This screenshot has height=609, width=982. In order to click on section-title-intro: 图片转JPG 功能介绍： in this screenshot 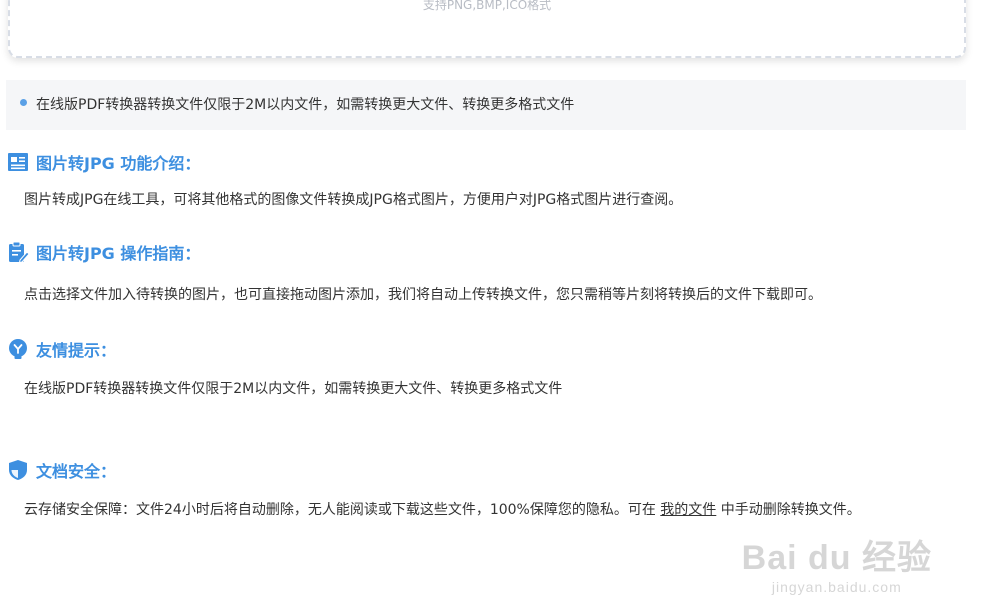, I will do `click(103, 162)`.